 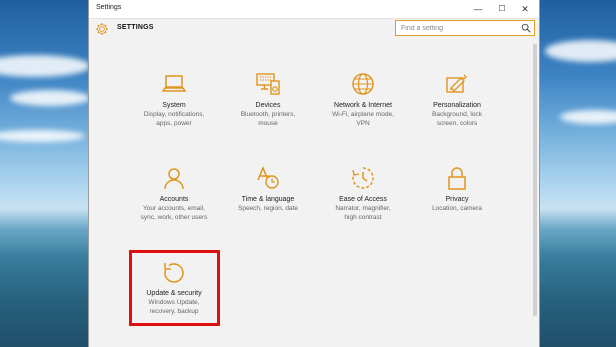 I want to click on tile-name: Personalization, so click(x=457, y=105).